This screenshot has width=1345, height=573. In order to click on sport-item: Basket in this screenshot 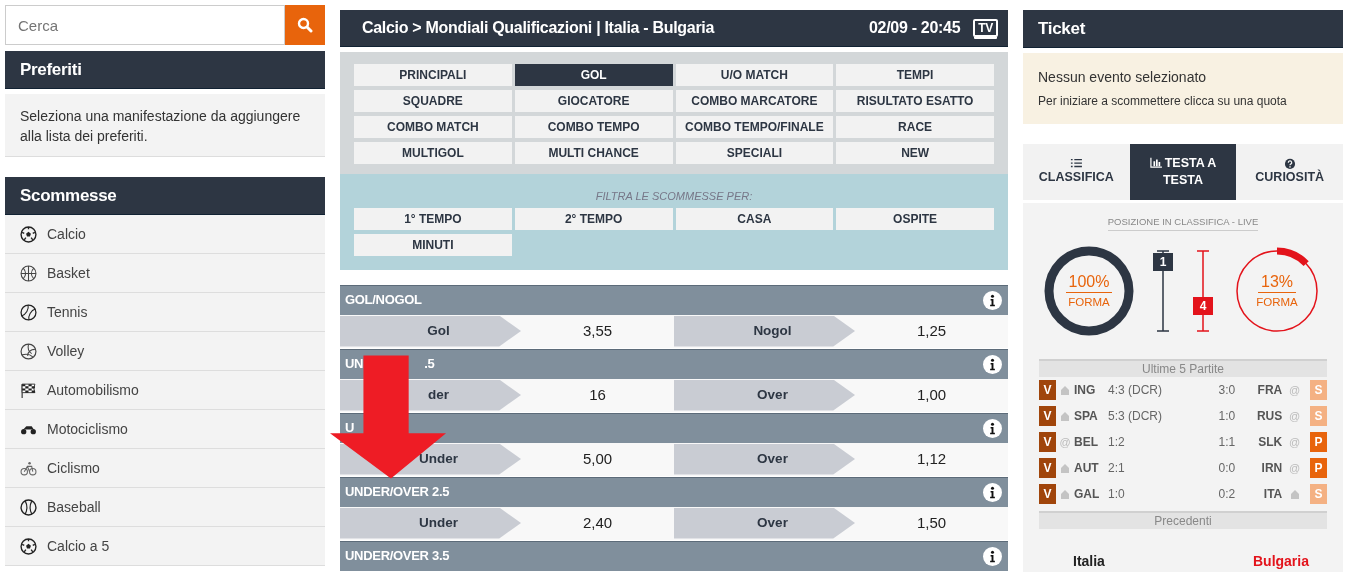, I will do `click(165, 273)`.